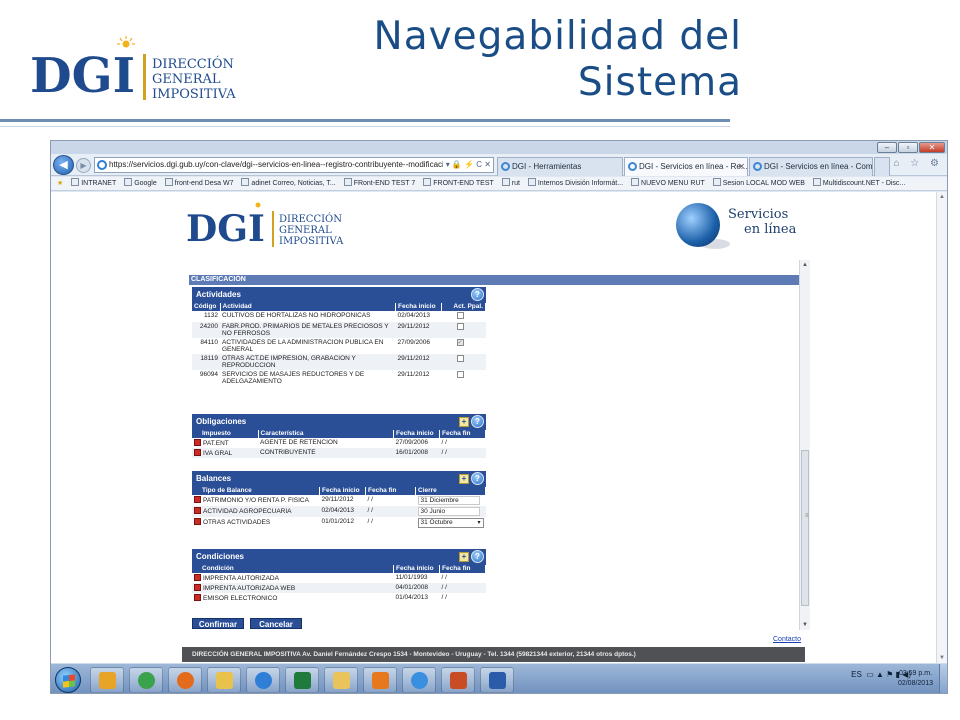 The height and width of the screenshot is (720, 960). What do you see at coordinates (943, 678) in the screenshot?
I see `show-desktop-button` at bounding box center [943, 678].